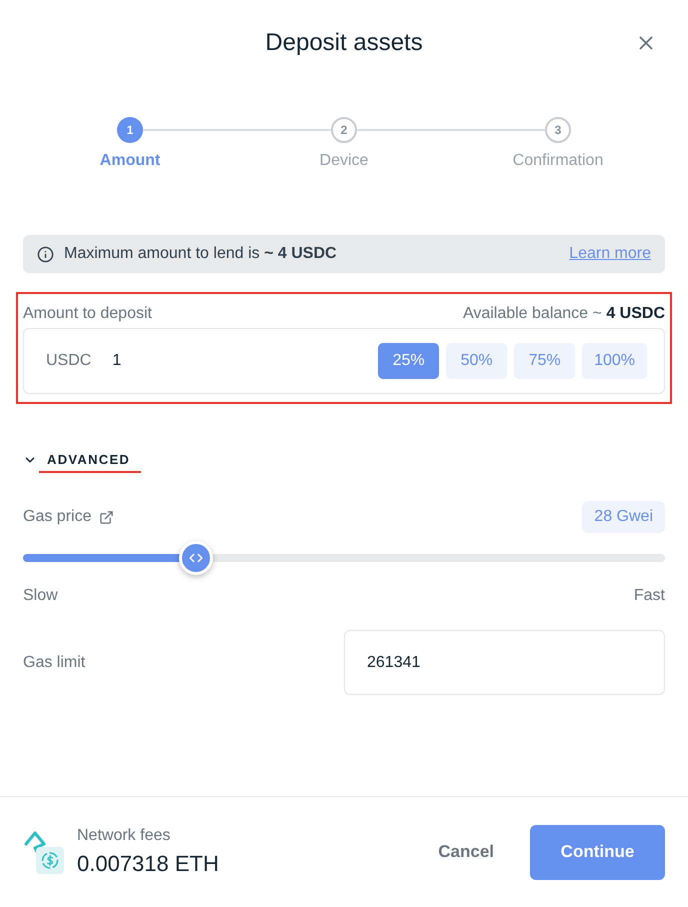 This screenshot has height=907, width=688. I want to click on percent-button: 50%, so click(477, 361).